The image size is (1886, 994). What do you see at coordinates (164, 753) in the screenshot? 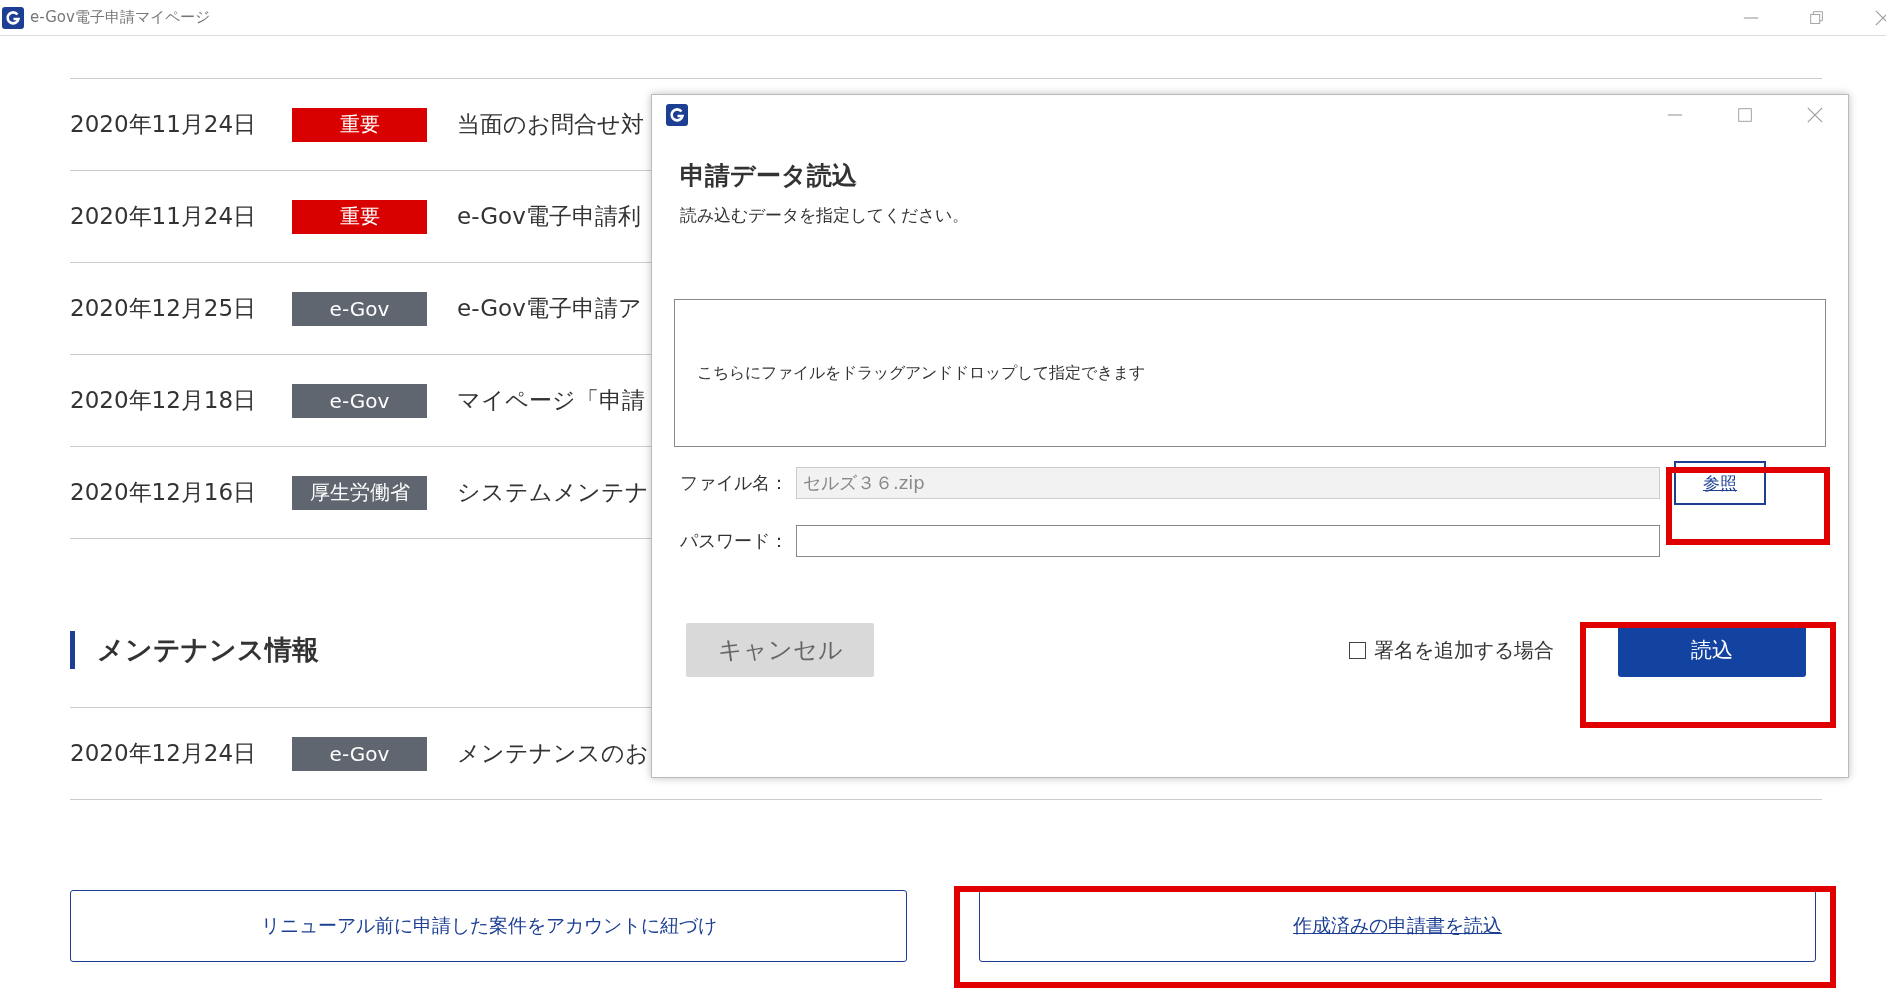
I see `news-date: 2020年12月24日` at bounding box center [164, 753].